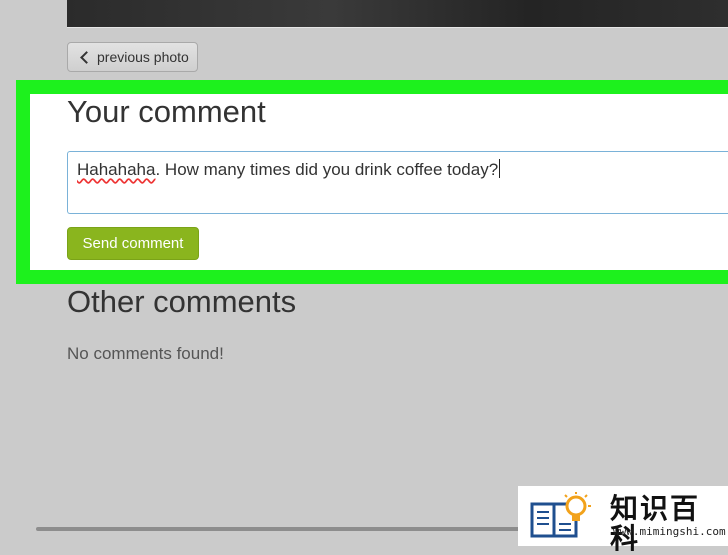 Image resolution: width=728 pixels, height=555 pixels. I want to click on your-comment-heading: Your comment, so click(166, 111).